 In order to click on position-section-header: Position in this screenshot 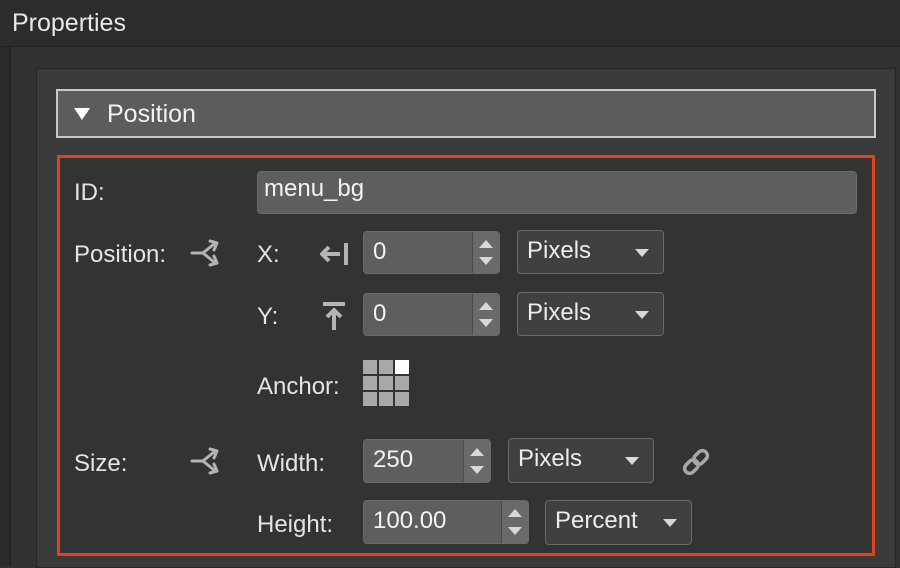, I will do `click(466, 113)`.